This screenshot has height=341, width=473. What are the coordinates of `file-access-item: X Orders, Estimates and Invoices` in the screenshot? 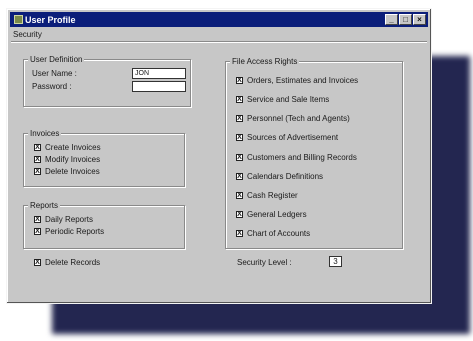 It's located at (297, 80).